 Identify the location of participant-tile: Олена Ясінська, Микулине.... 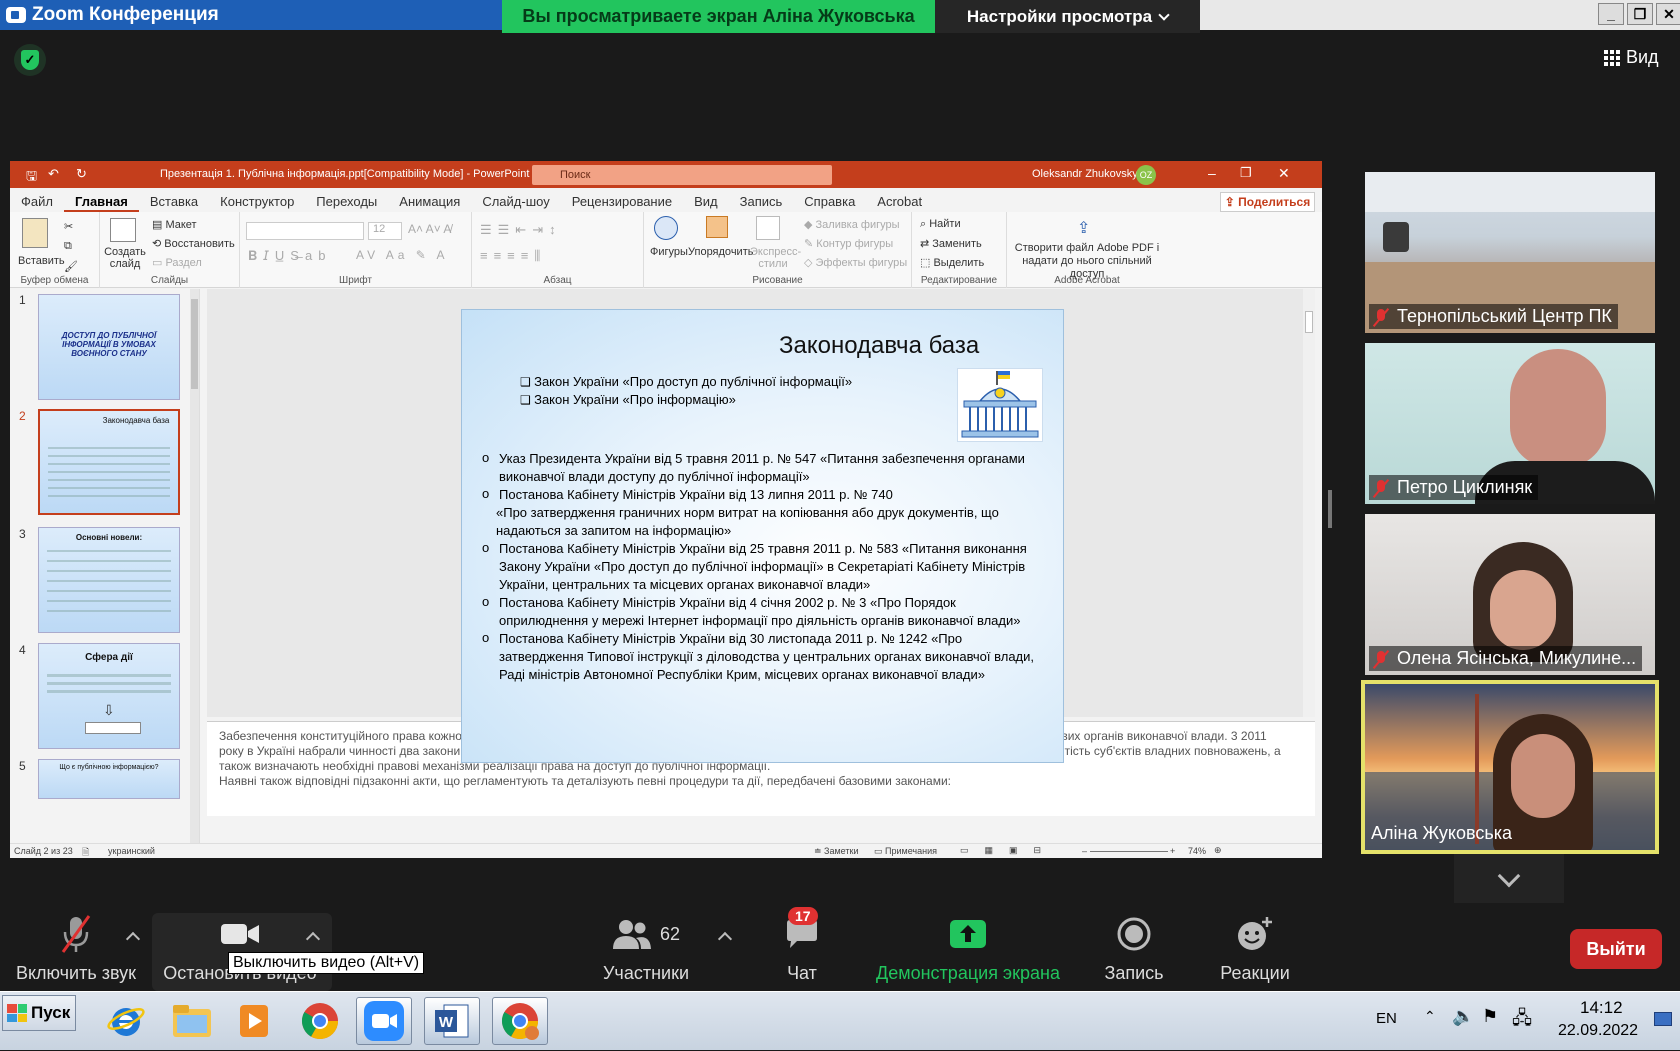
(1510, 594).